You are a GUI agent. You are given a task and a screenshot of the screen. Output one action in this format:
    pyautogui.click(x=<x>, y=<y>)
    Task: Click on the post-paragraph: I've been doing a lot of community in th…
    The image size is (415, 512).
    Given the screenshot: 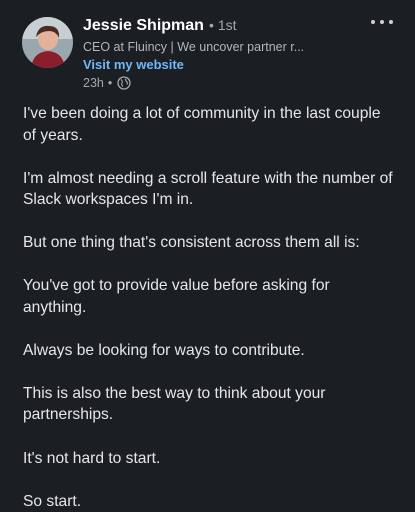 What is the action you would take?
    pyautogui.click(x=202, y=124)
    